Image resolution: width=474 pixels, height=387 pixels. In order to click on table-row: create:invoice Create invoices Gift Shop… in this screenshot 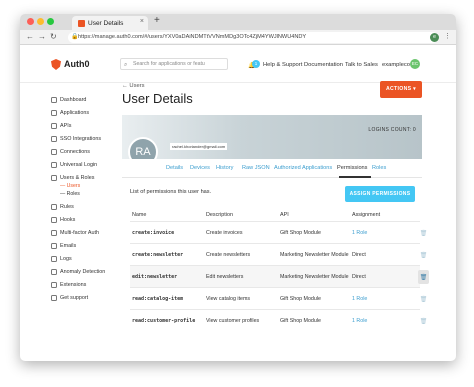, I will do `click(278, 232)`.